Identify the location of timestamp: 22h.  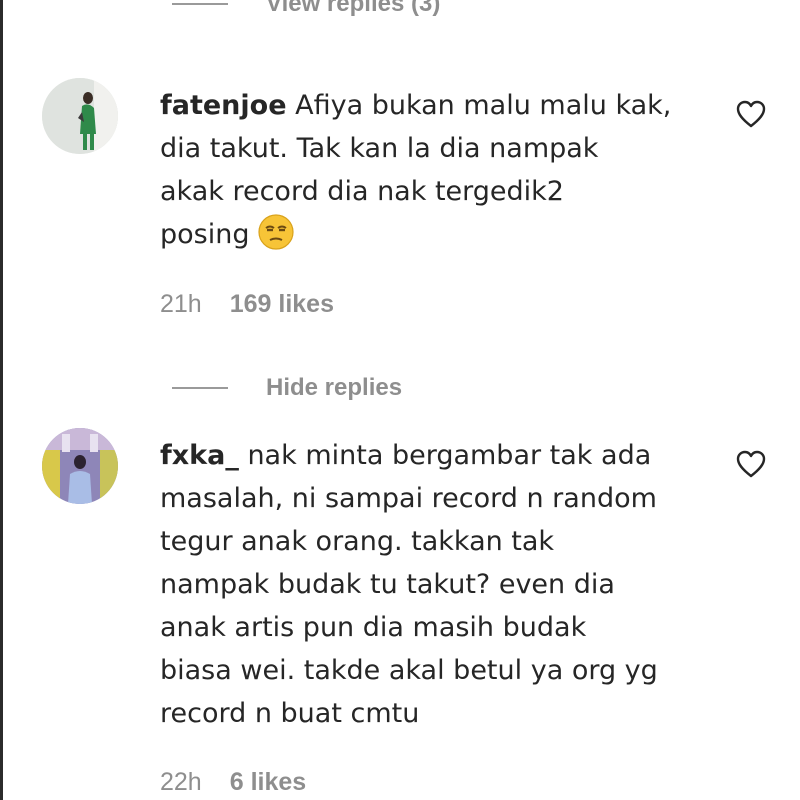
(181, 782).